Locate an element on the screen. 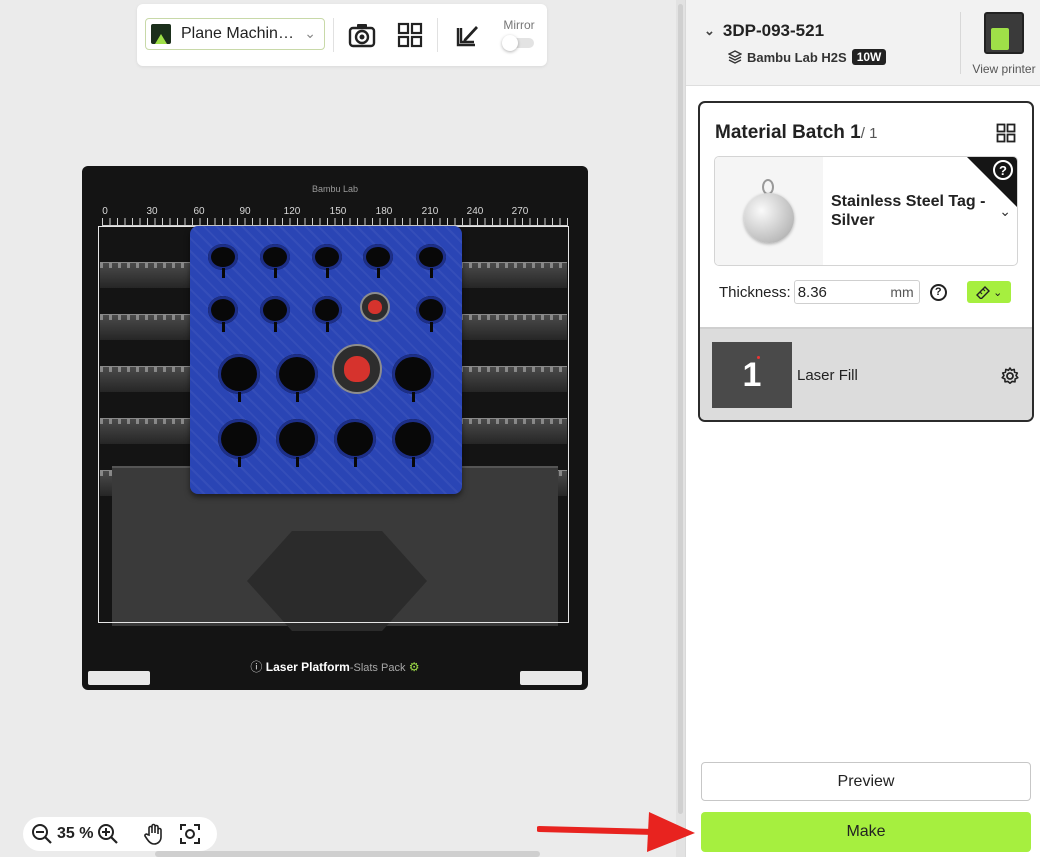 Image resolution: width=1040 pixels, height=857 pixels. printer-model: Bambu Lab H2S 10W is located at coordinates (807, 57).